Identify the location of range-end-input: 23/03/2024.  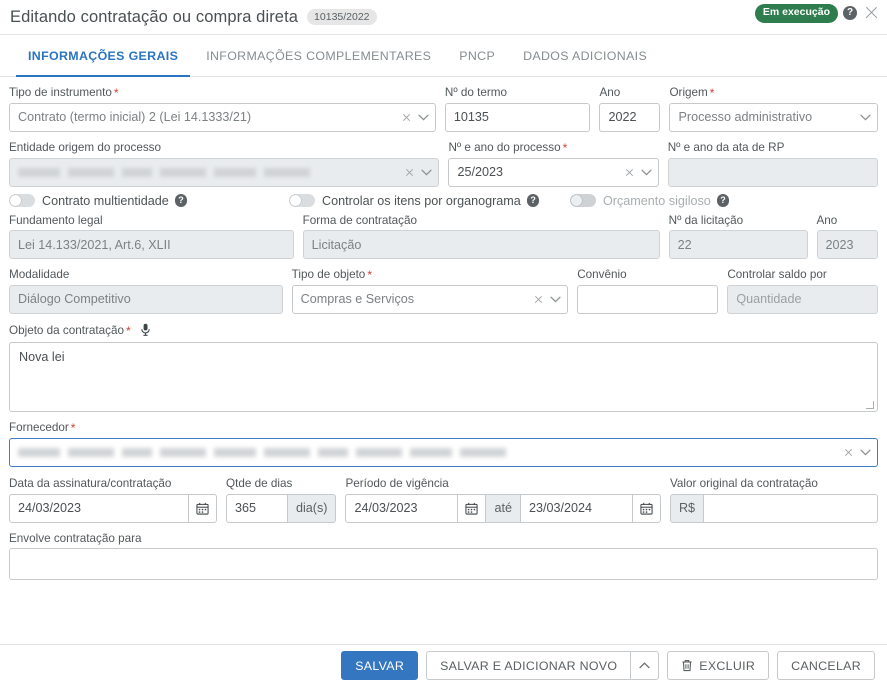
(576, 508).